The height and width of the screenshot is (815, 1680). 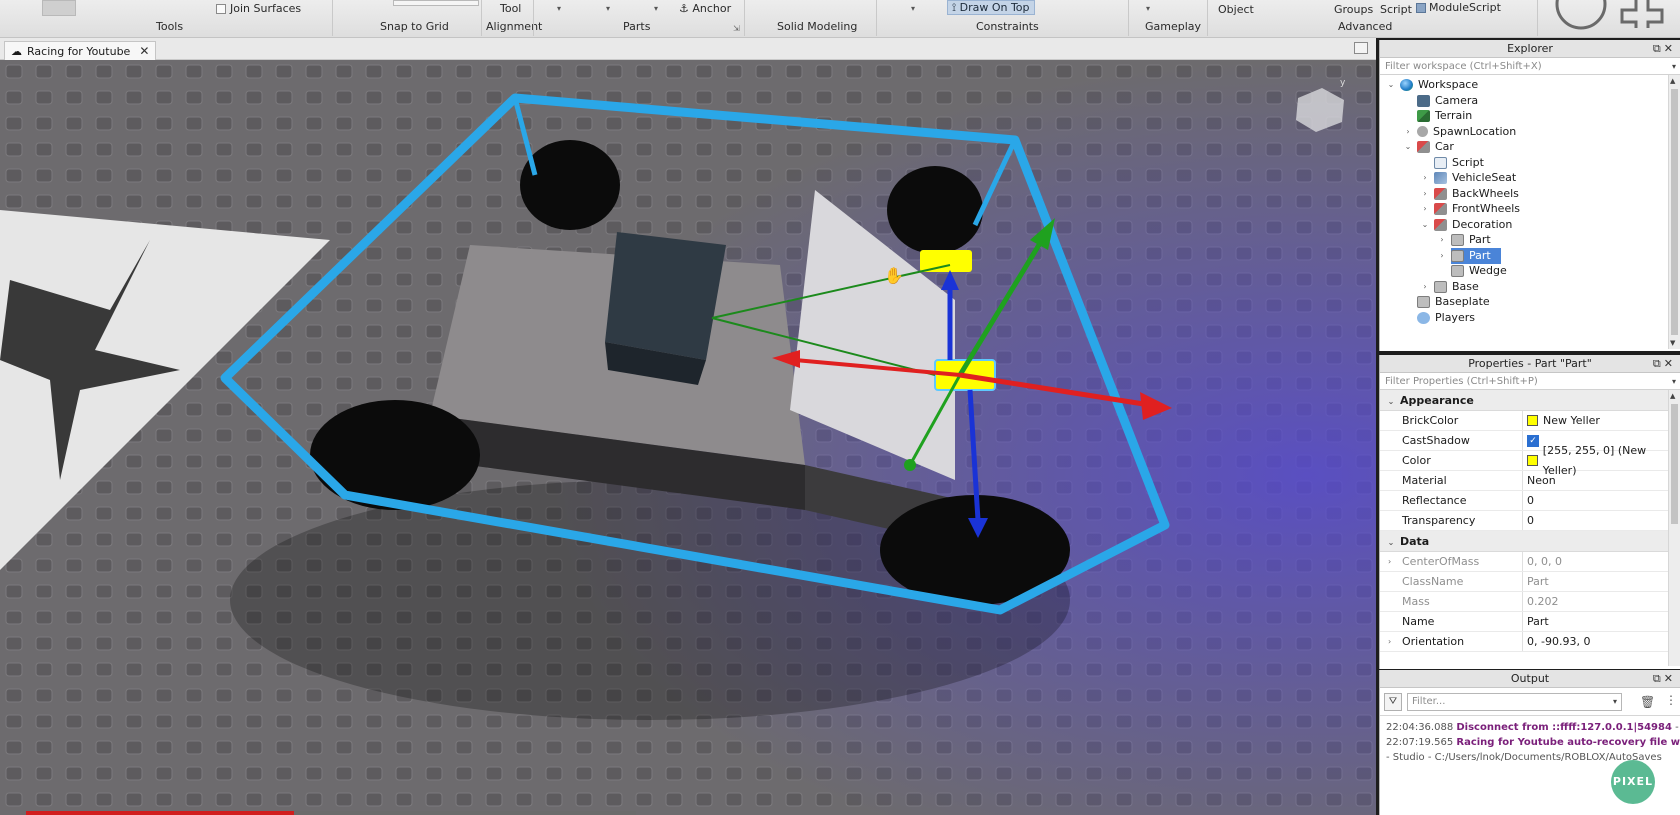 I want to click on expand-dialog-icon: ⇲, so click(x=736, y=28).